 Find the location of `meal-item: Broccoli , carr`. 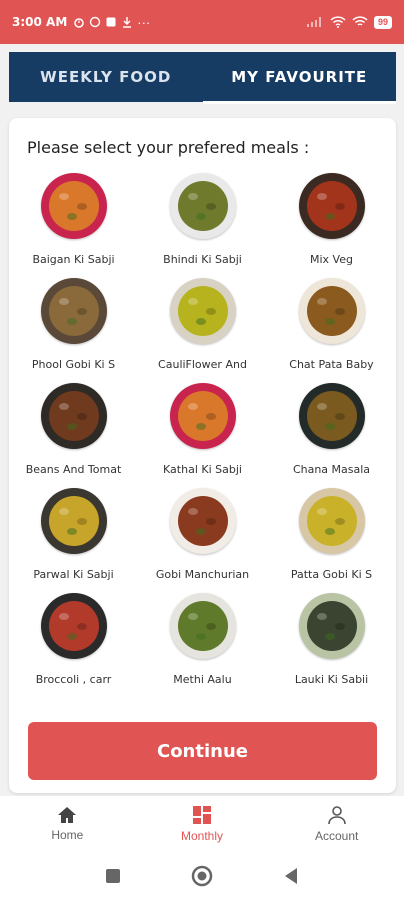

meal-item: Broccoli , carr is located at coordinates (73, 645).